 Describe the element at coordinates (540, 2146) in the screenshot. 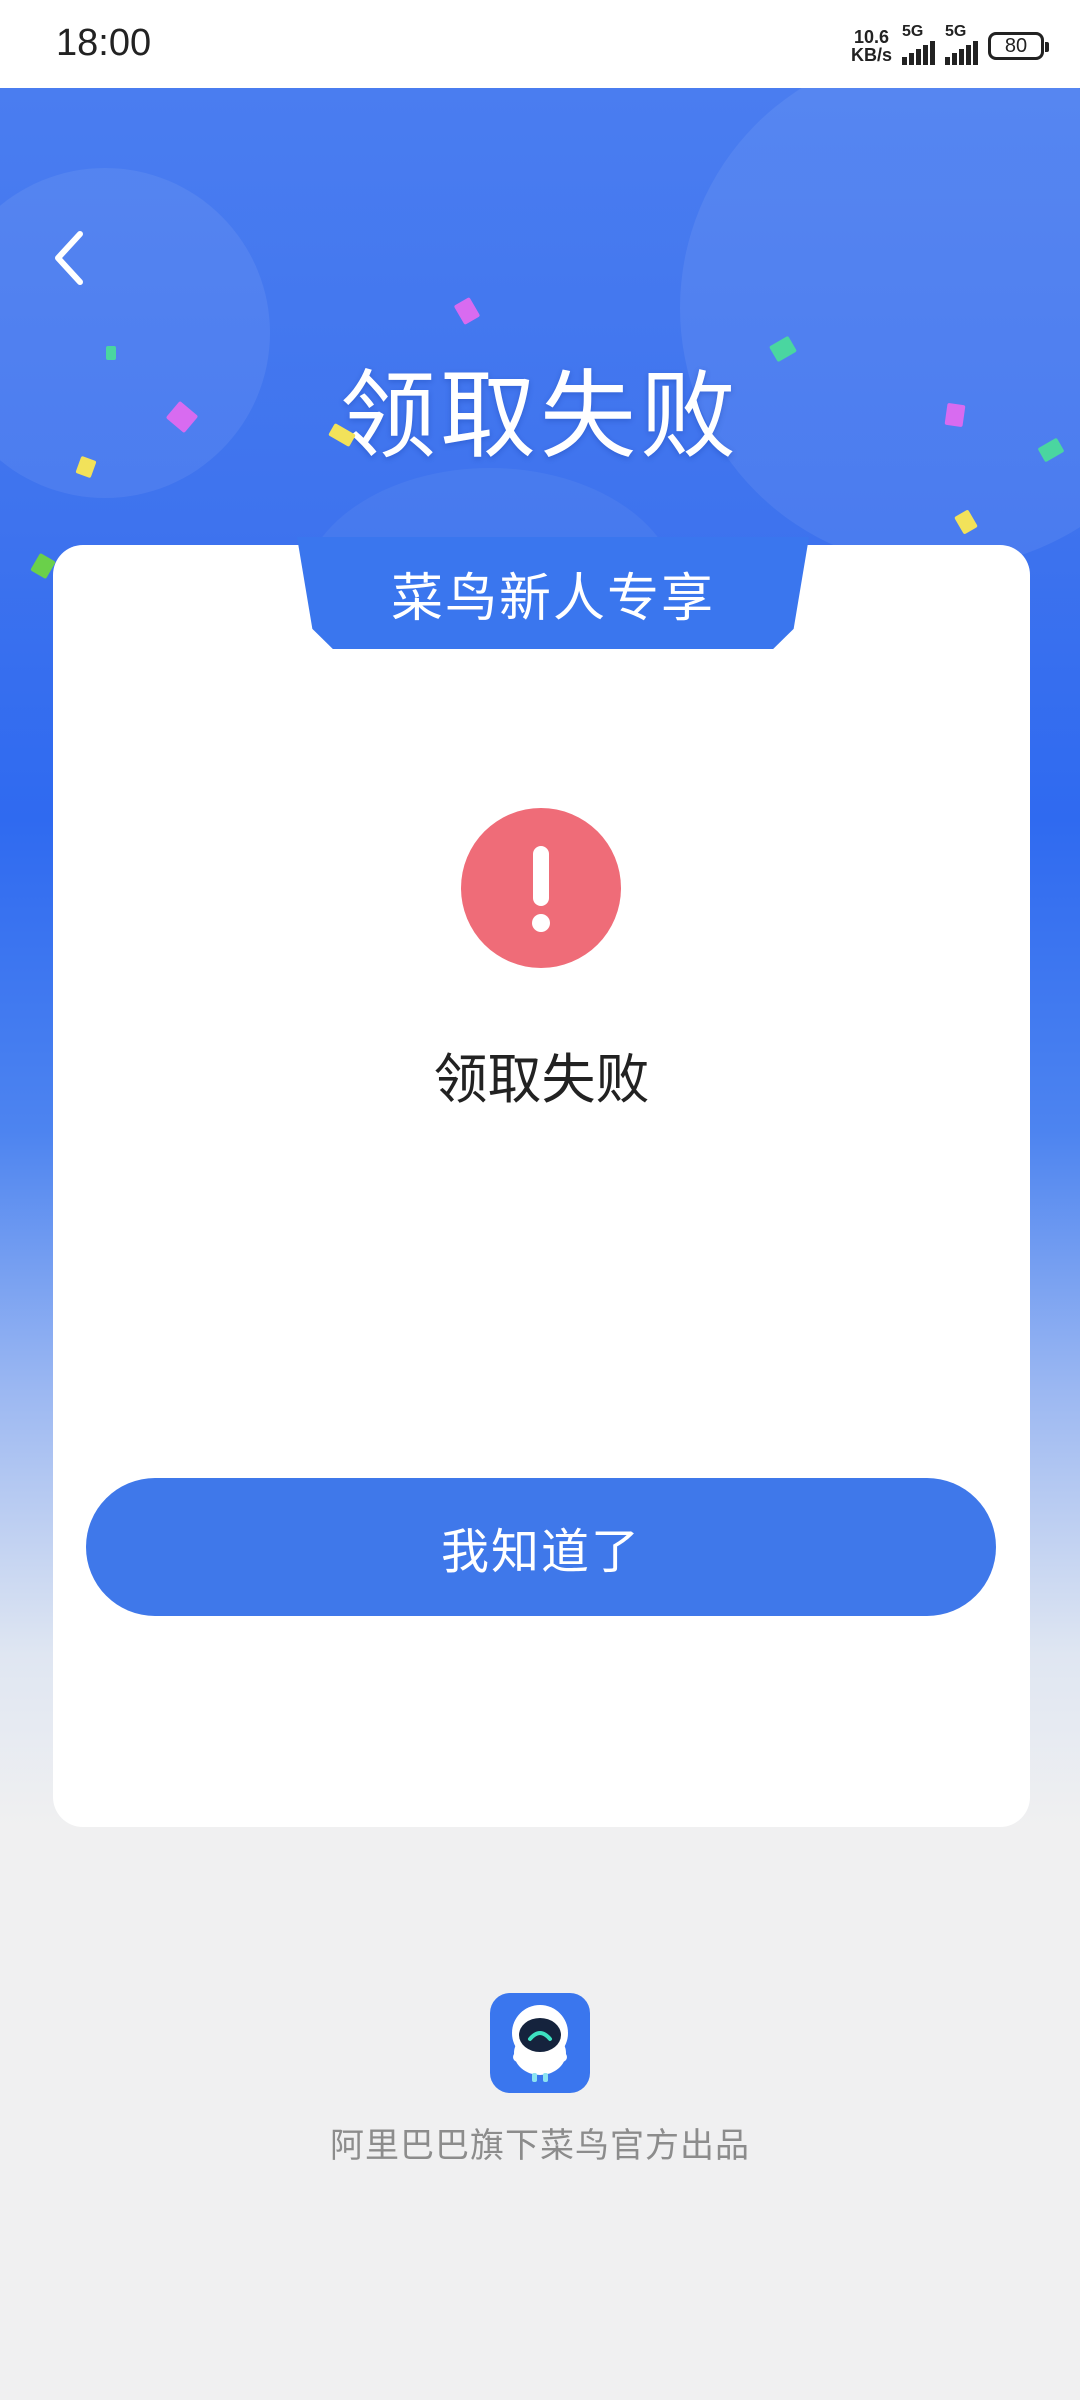

I see `footer-credit: 阿里巴巴旗下菜鸟官方出品` at that location.